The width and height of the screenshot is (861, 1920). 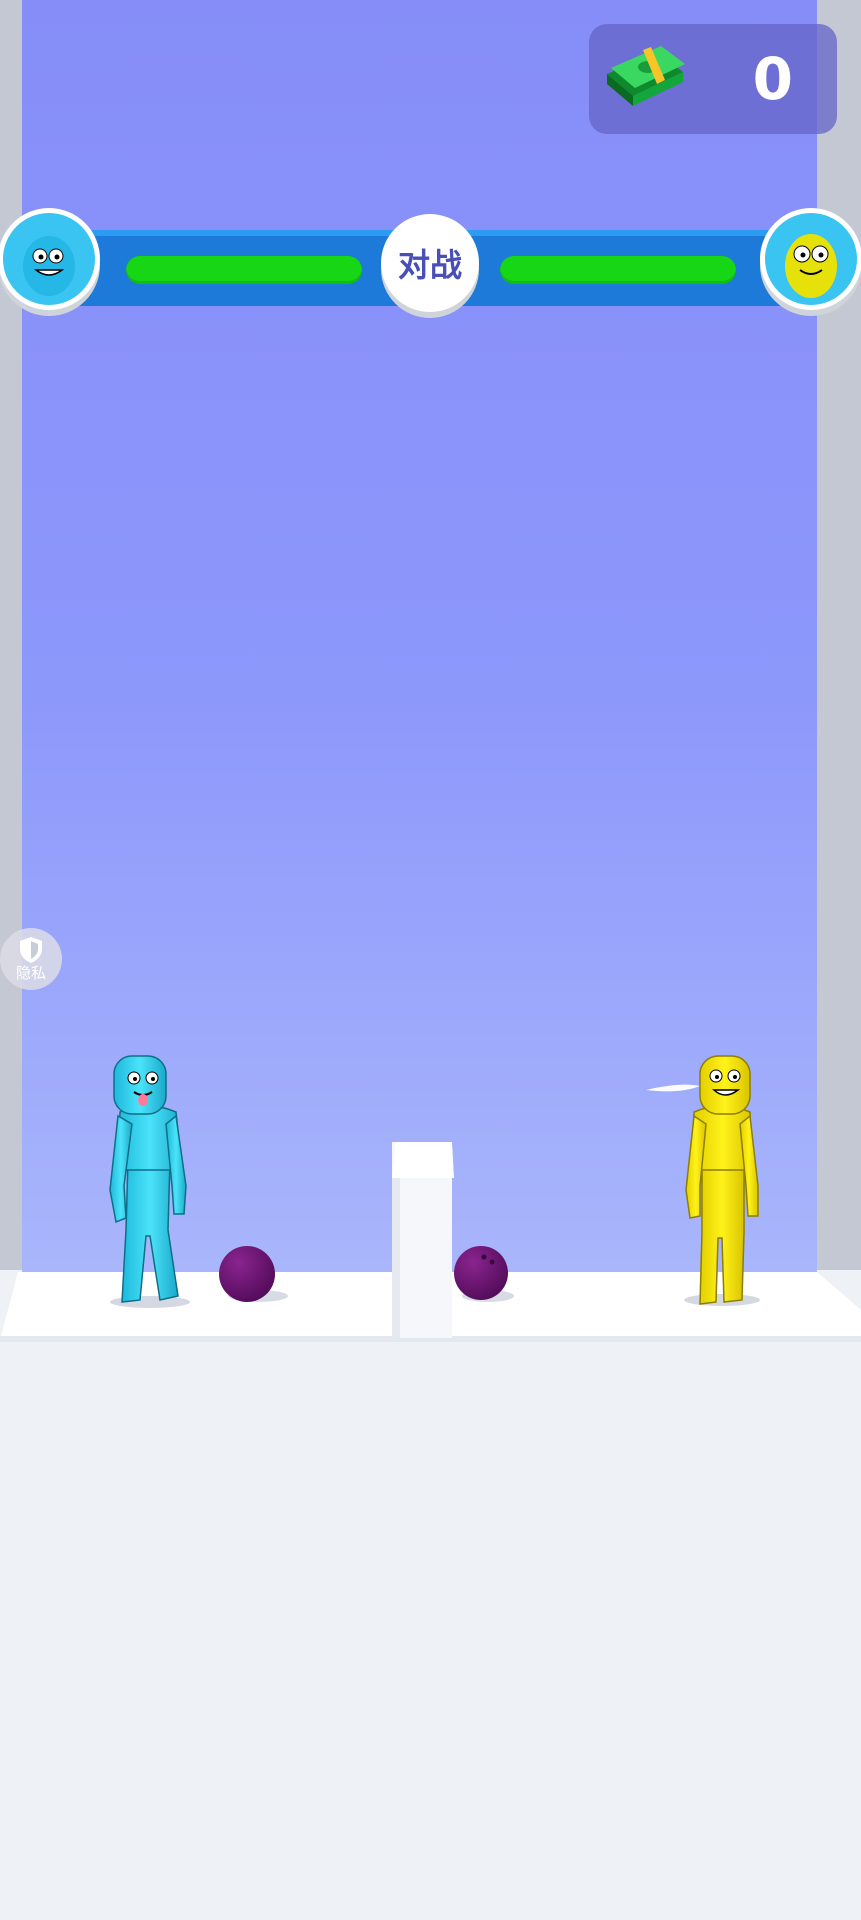 What do you see at coordinates (839, 635) in the screenshot?
I see `arena-wall-right` at bounding box center [839, 635].